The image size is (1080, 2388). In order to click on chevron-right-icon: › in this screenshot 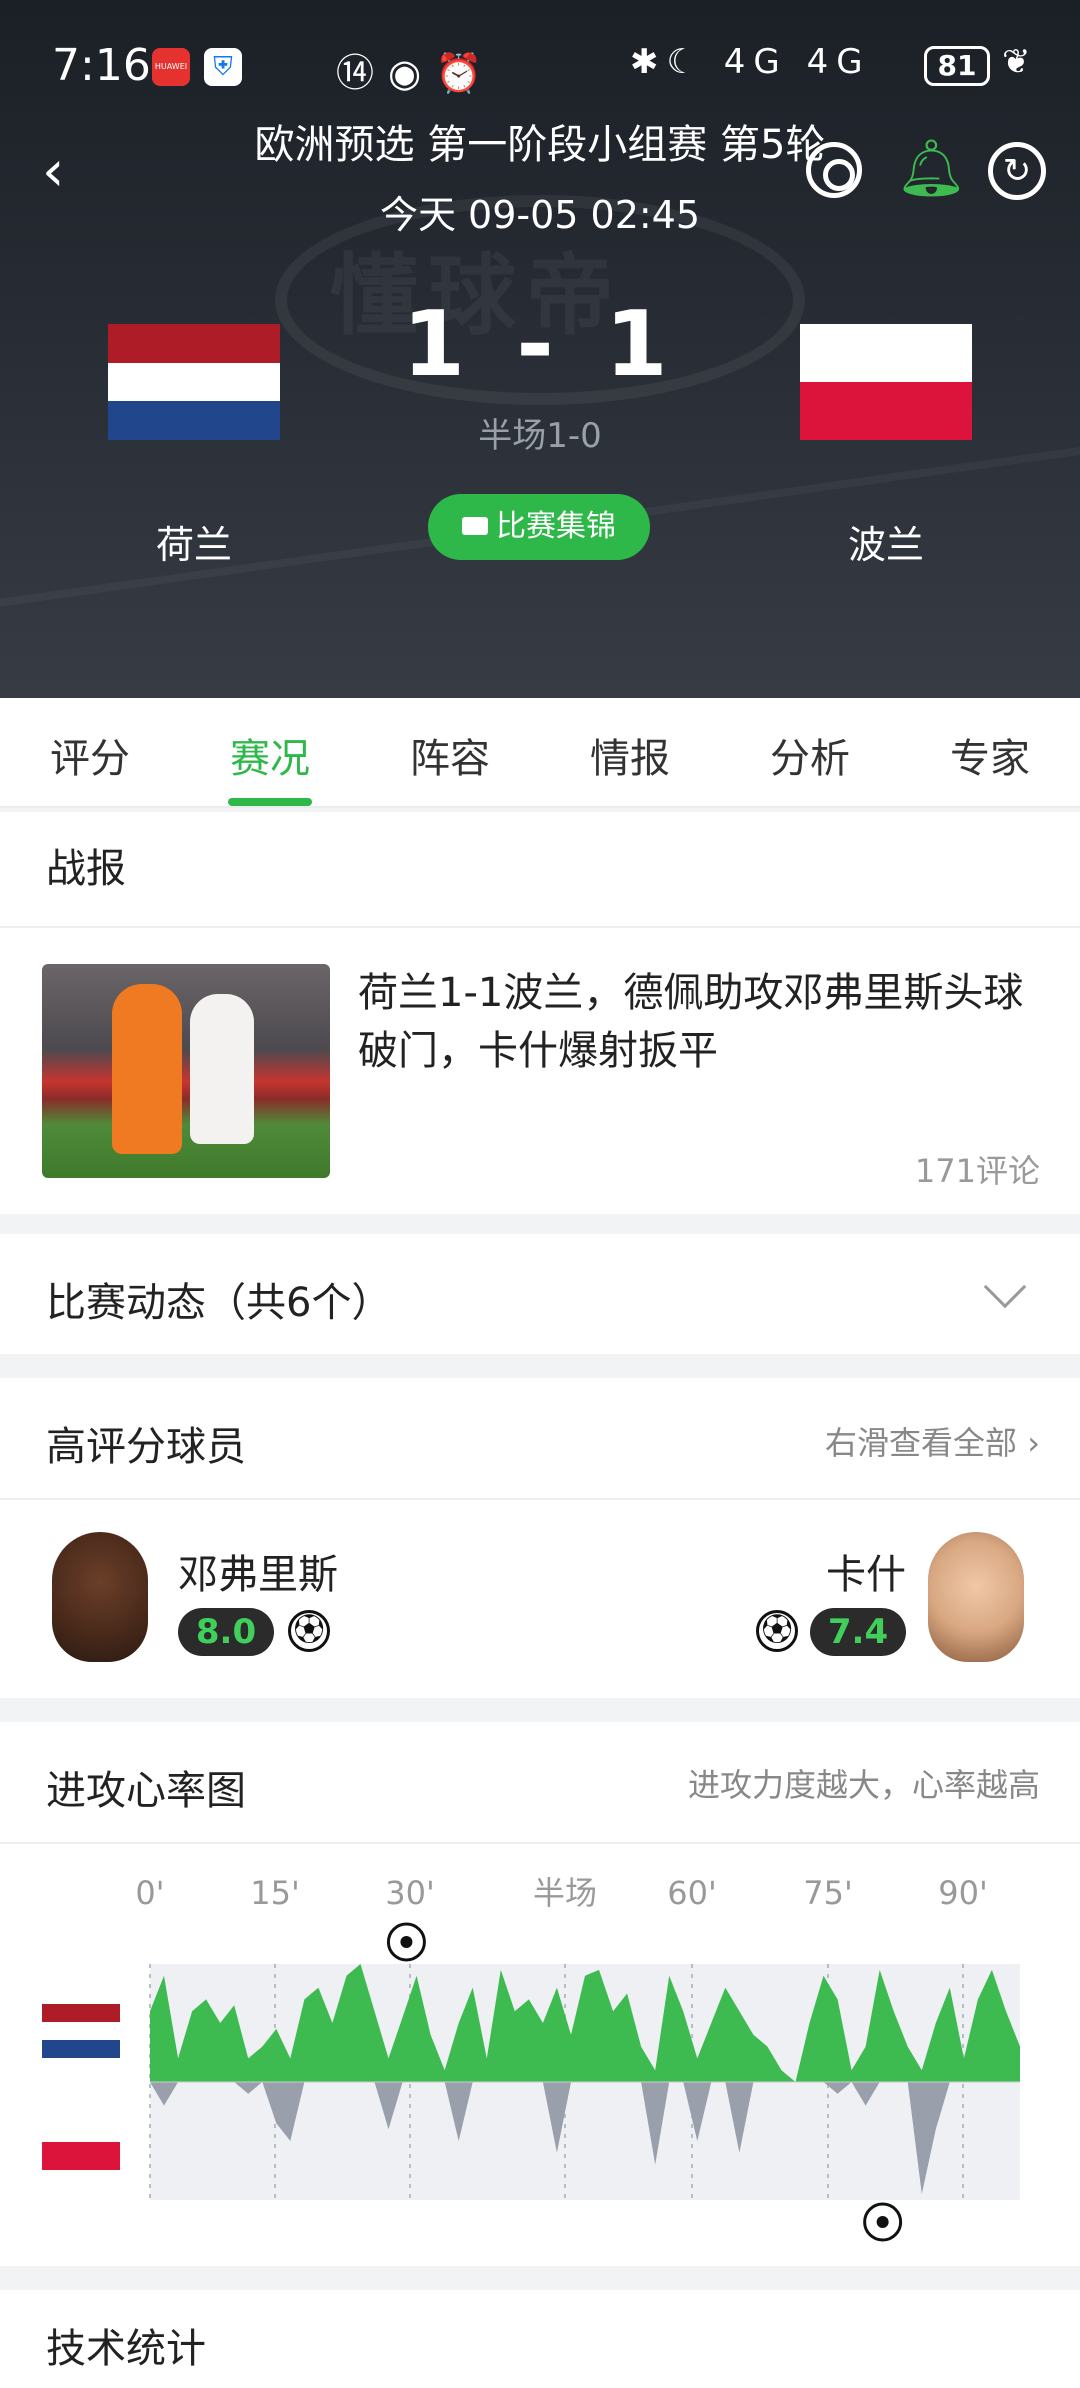, I will do `click(1033, 1443)`.